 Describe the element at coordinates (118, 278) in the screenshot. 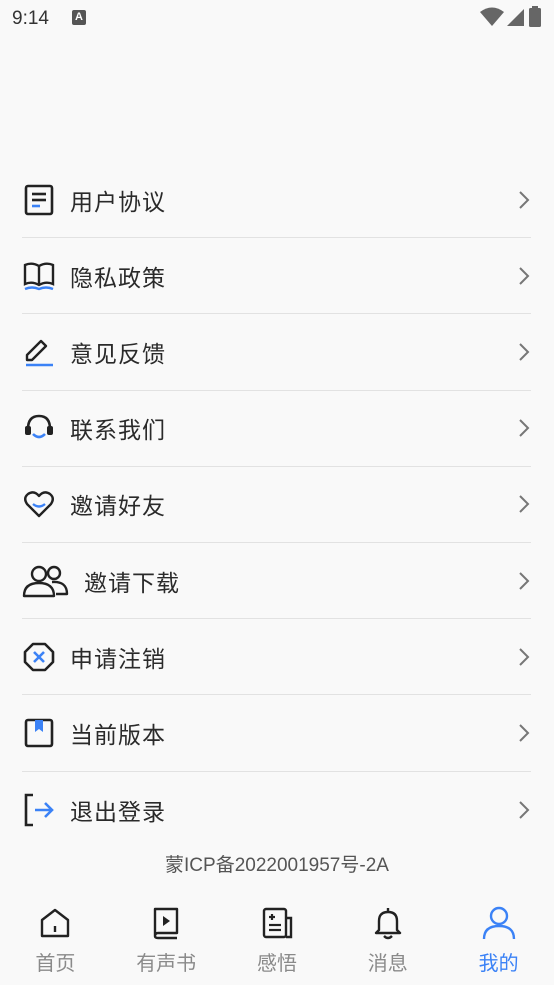

I see `menu-item-label: 隐私政策` at that location.